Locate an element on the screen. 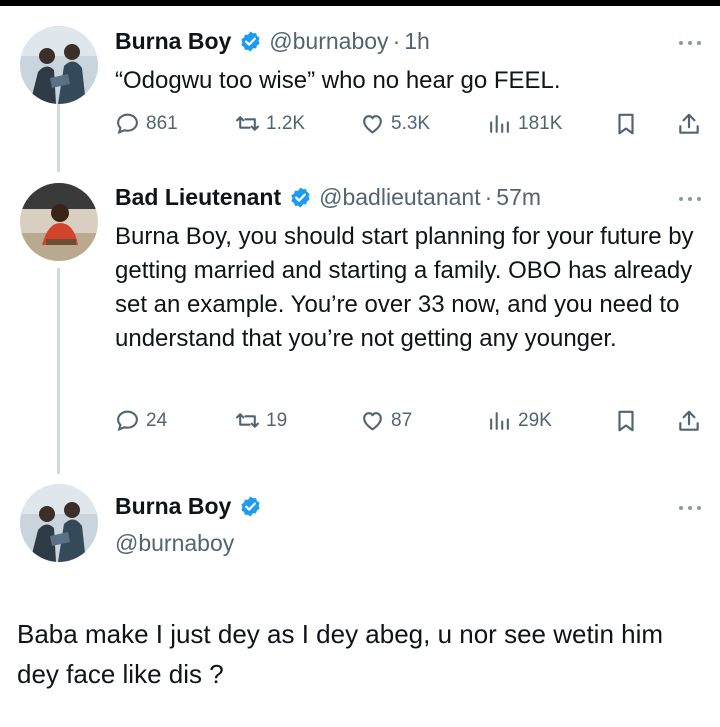 This screenshot has height=727, width=720. tweet-actions: 24 19 87 29K is located at coordinates (410, 423).